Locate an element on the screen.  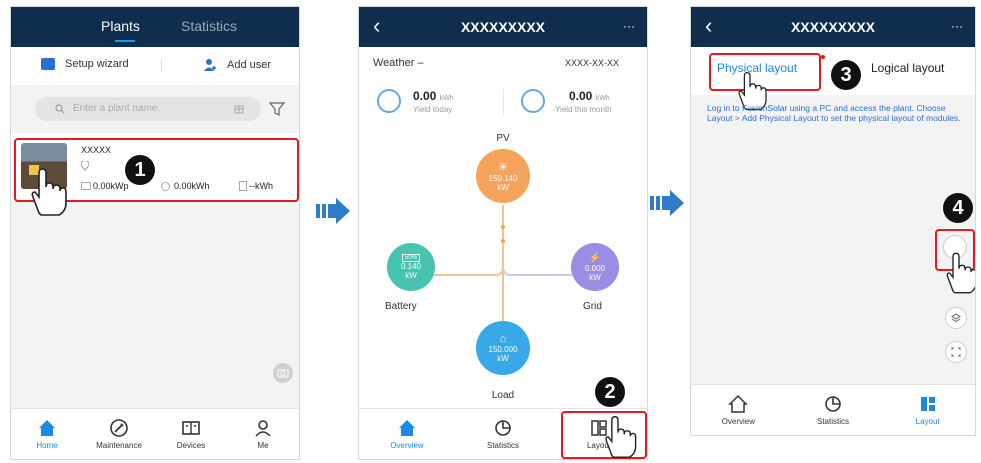
fit-screen-button is located at coordinates (956, 352).